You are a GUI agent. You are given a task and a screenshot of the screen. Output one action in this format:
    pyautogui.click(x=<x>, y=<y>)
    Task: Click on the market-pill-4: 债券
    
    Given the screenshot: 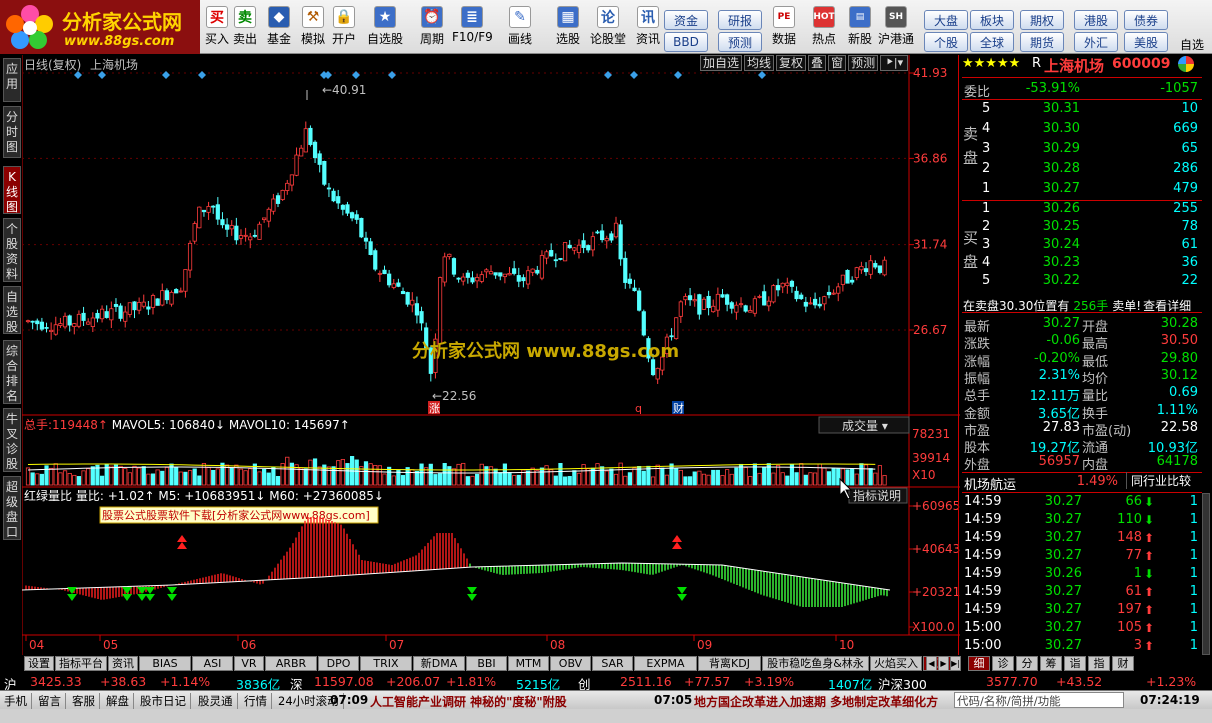 What is the action you would take?
    pyautogui.click(x=1146, y=20)
    